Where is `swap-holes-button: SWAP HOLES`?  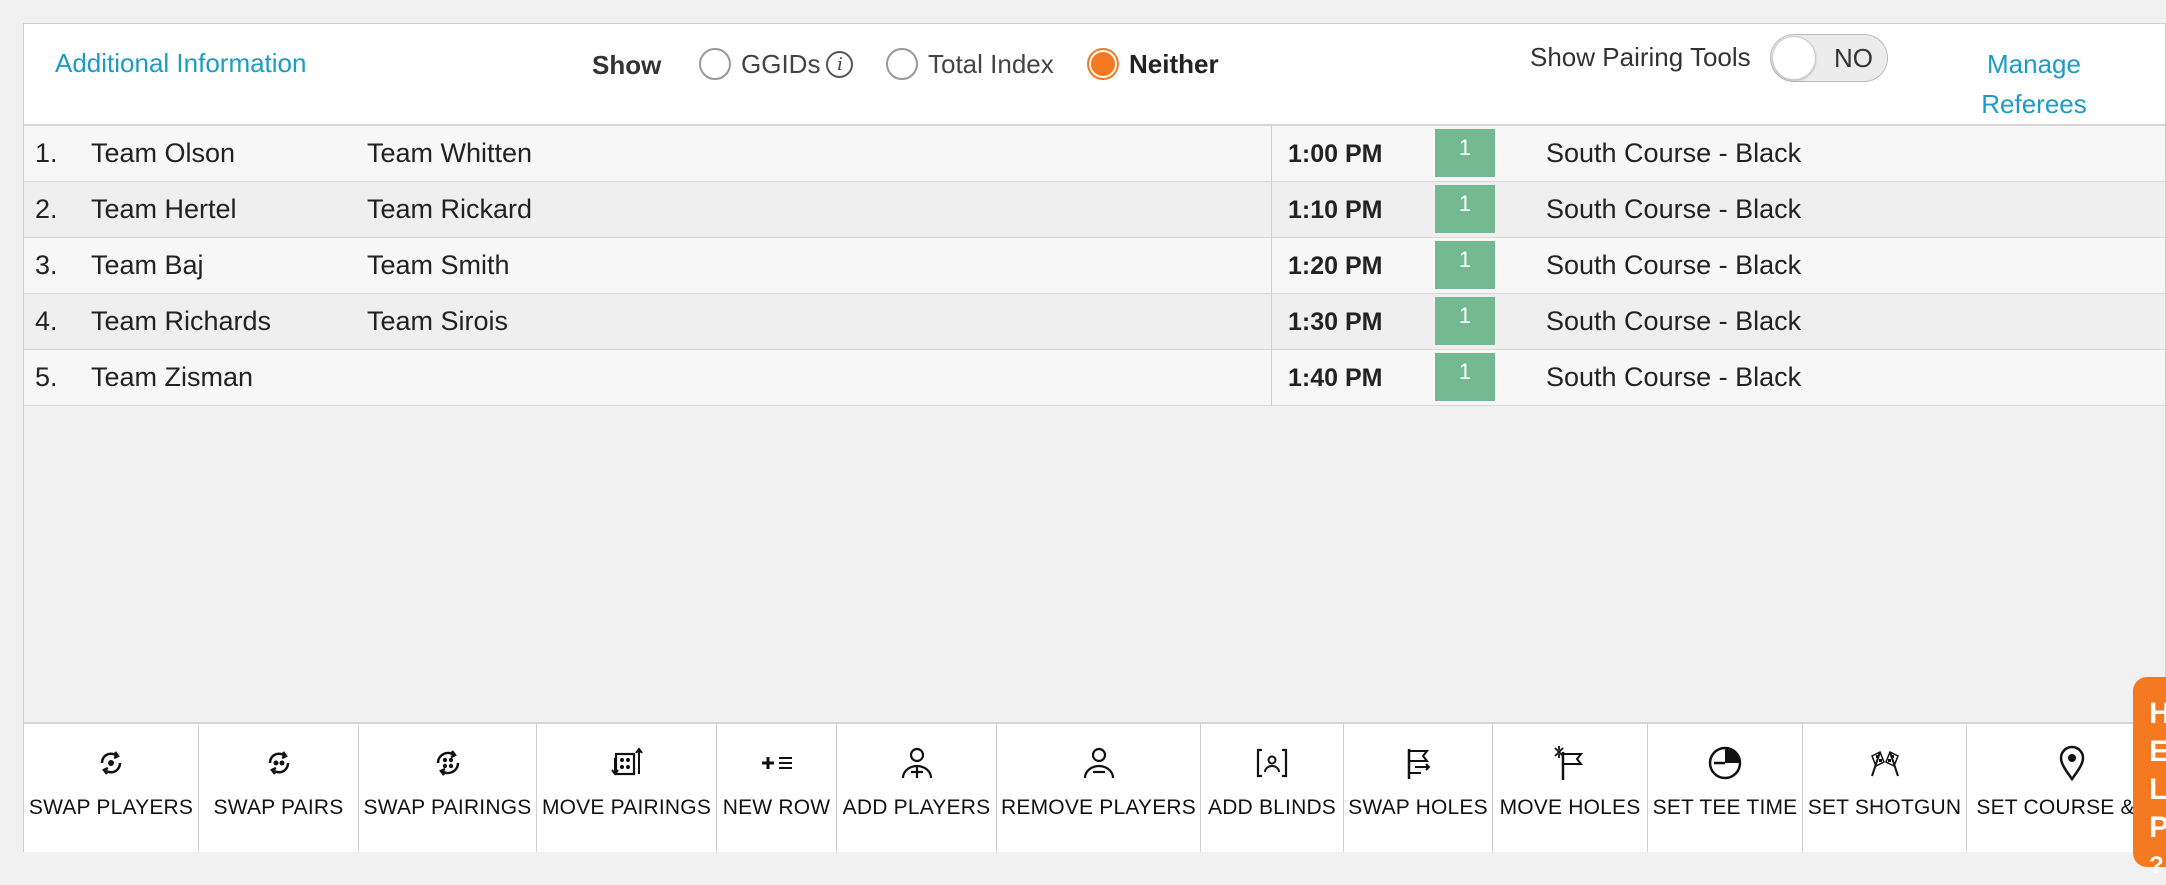 swap-holes-button: SWAP HOLES is located at coordinates (1418, 788).